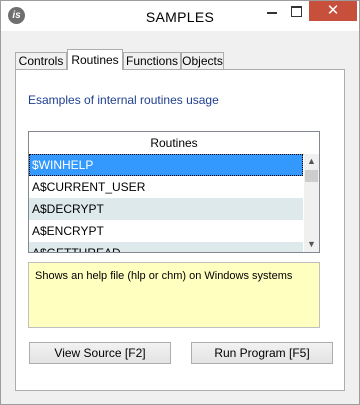 The width and height of the screenshot is (360, 405). Describe the element at coordinates (311, 203) in the screenshot. I see `list-scrollbar: ▲ ▼` at that location.